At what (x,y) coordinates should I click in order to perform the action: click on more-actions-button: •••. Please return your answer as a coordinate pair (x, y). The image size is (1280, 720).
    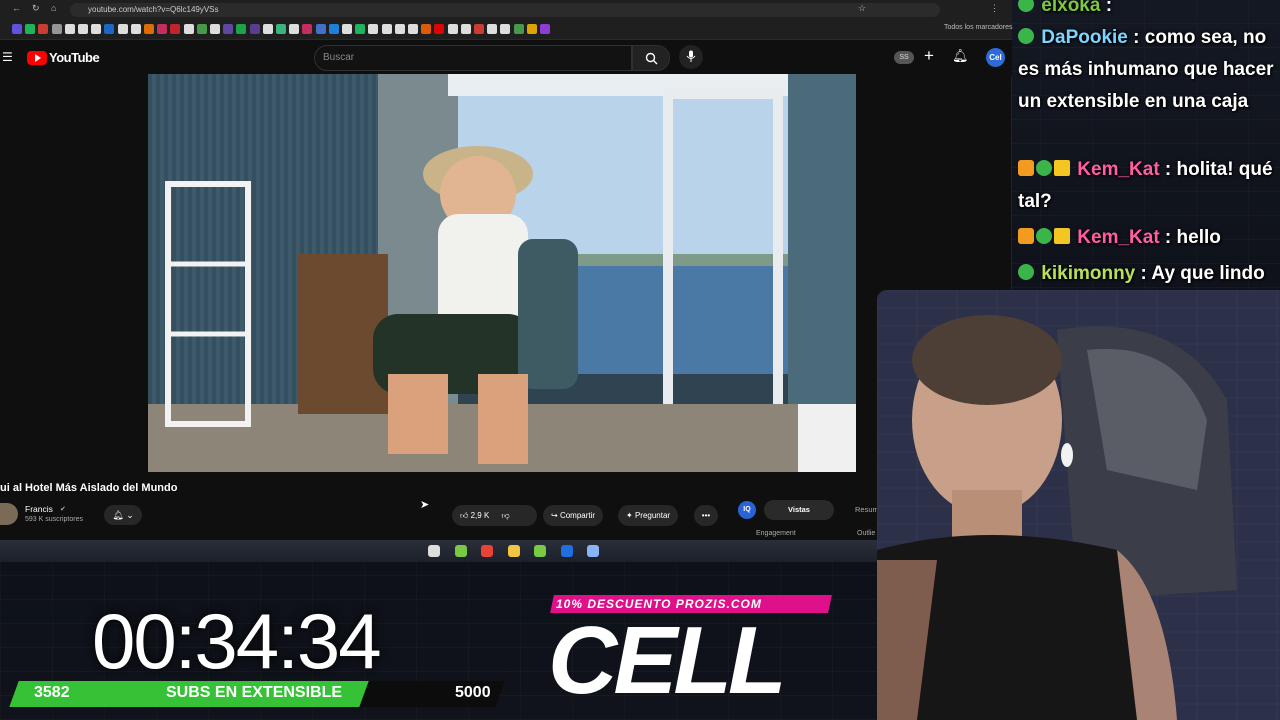
    Looking at the image, I should click on (706, 515).